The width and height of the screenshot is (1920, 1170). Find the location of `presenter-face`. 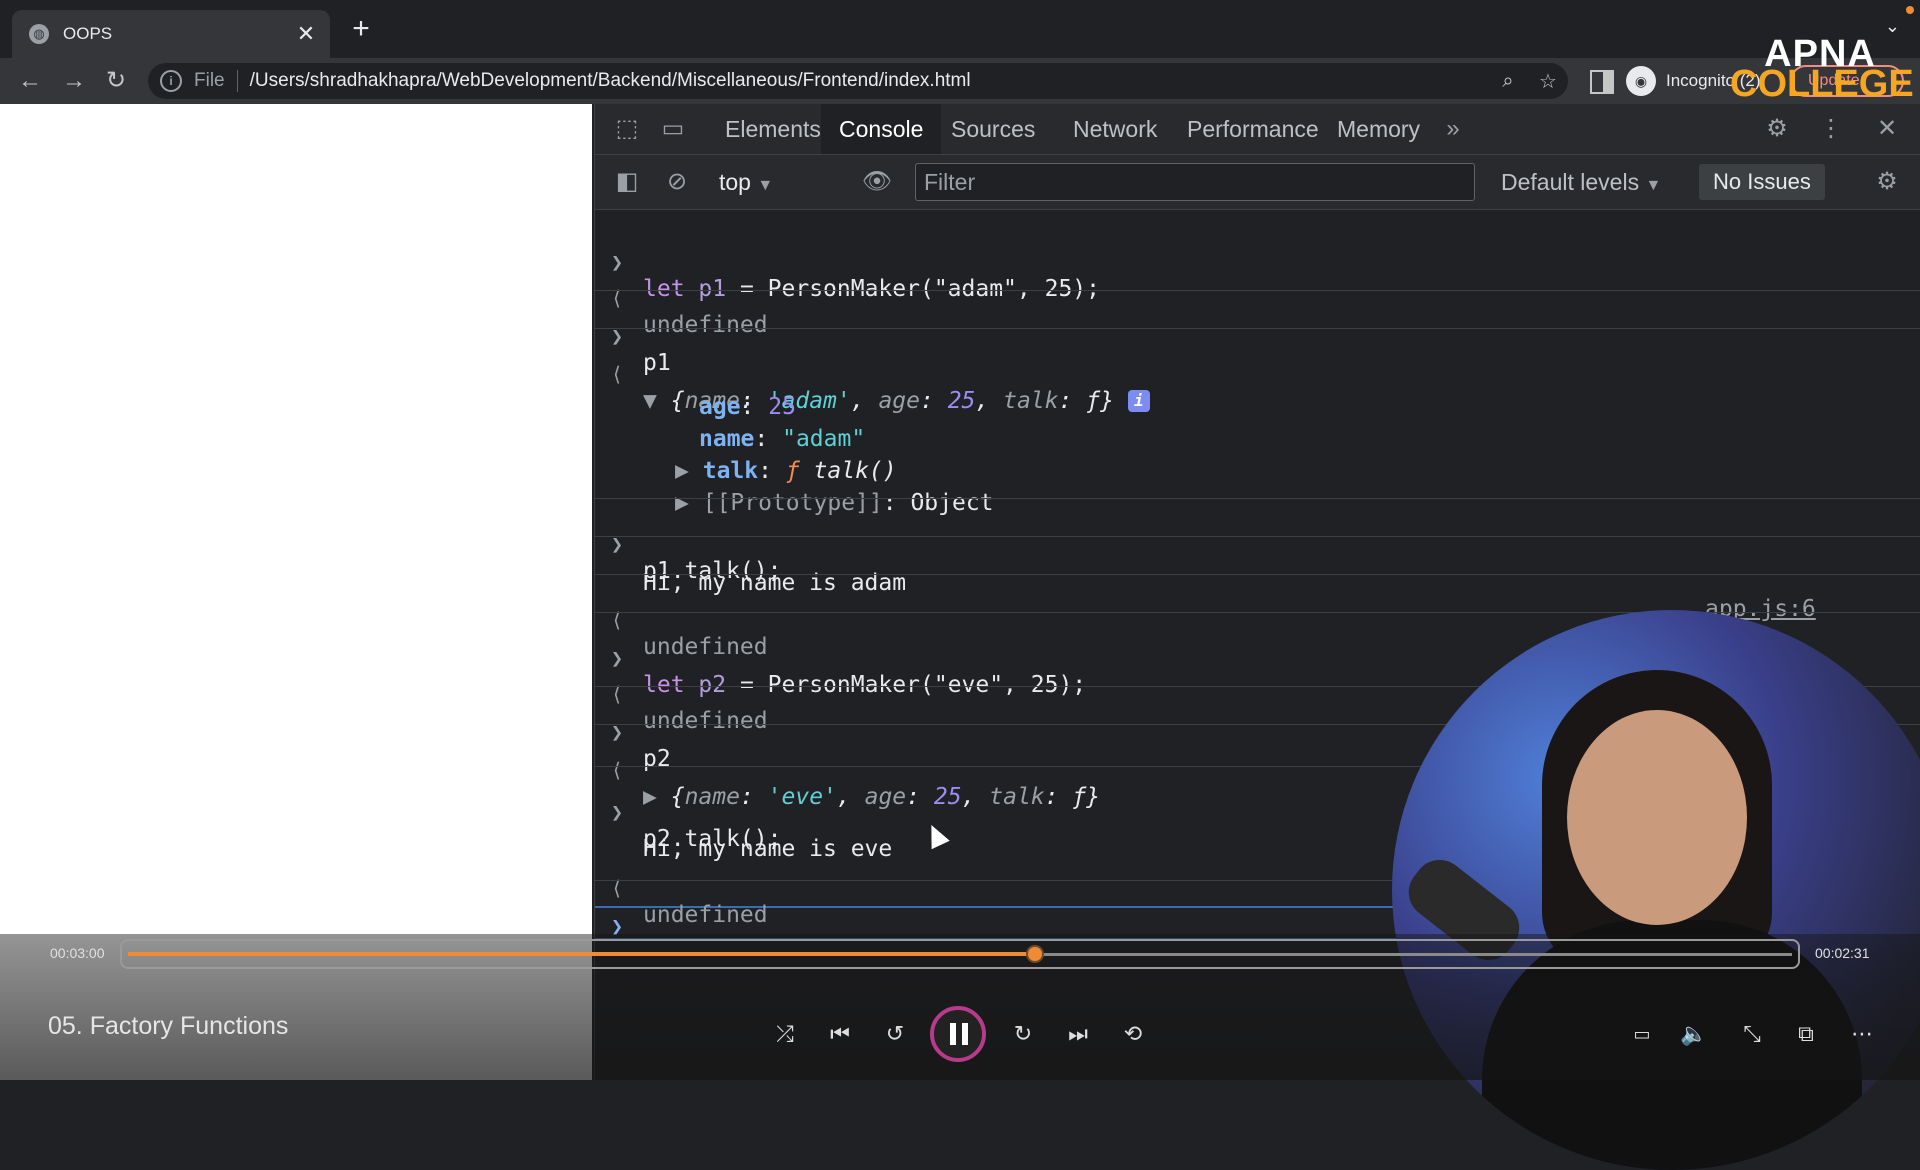

presenter-face is located at coordinates (1657, 817).